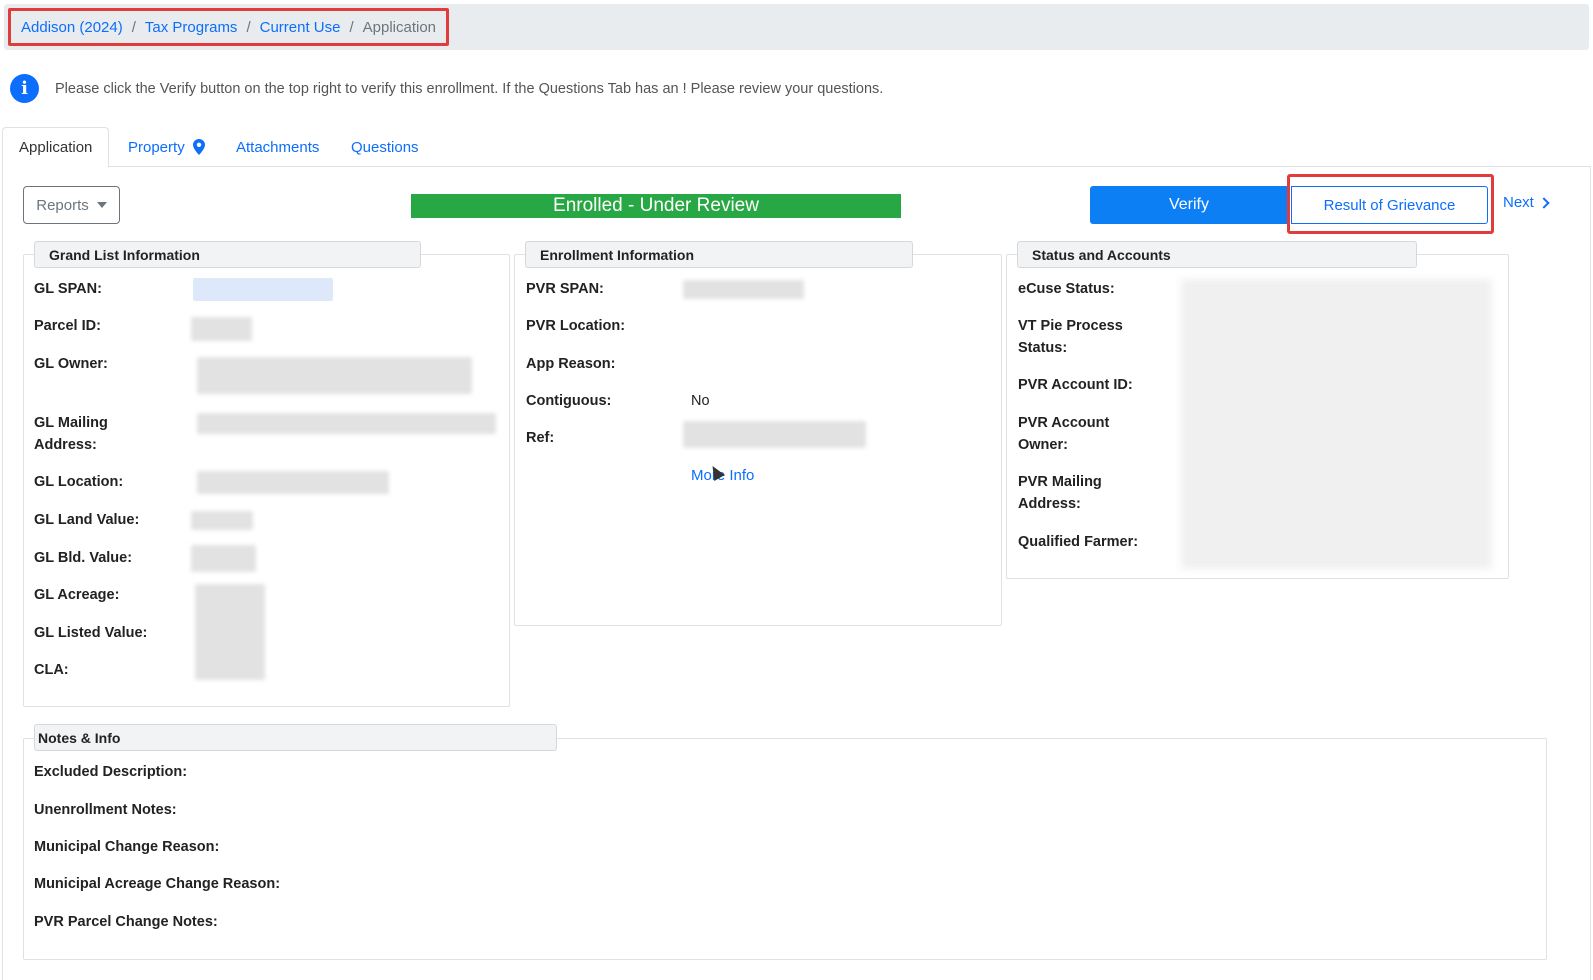 This screenshot has width=1593, height=980. Describe the element at coordinates (1064, 434) in the screenshot. I see `pvr-account-owner-label: PVR Account Owner:` at that location.